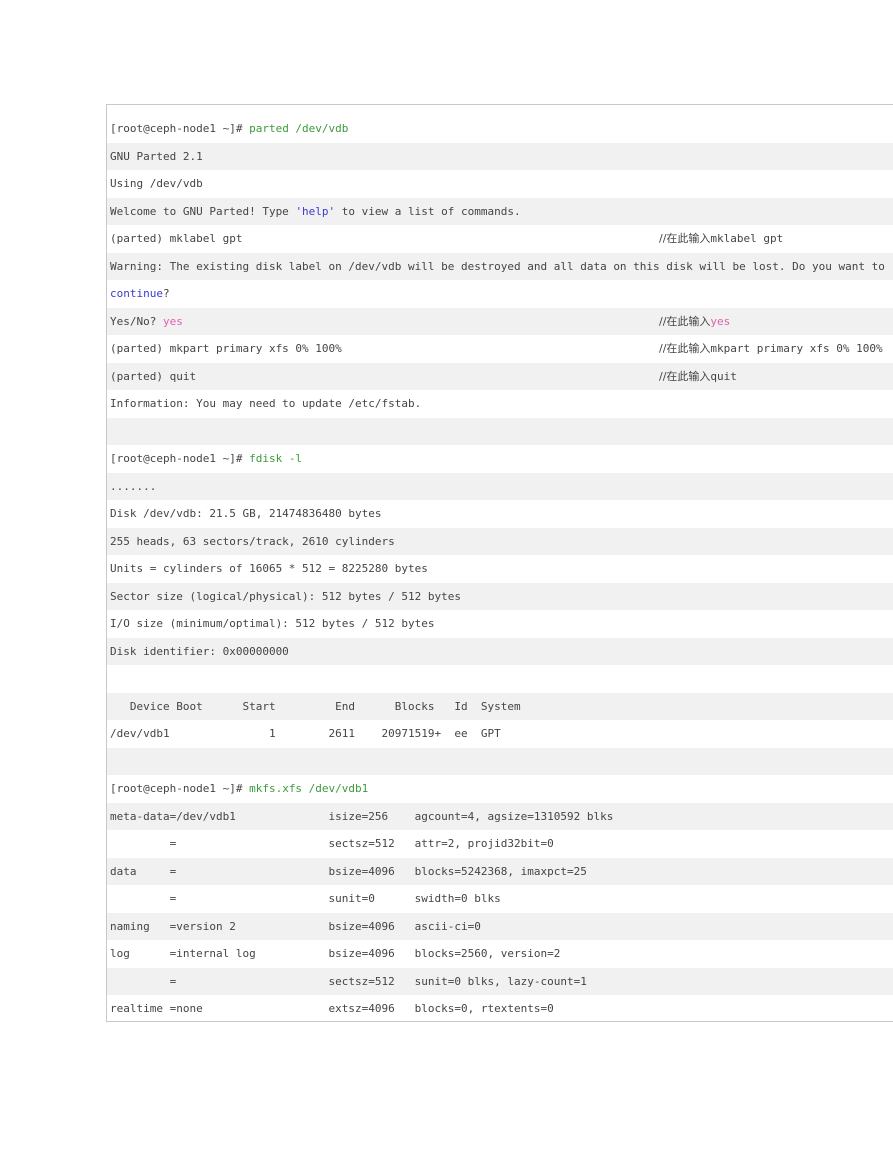 This screenshot has width=893, height=1155. I want to click on output-text: Disk identifier: 0x00000000, so click(199, 651).